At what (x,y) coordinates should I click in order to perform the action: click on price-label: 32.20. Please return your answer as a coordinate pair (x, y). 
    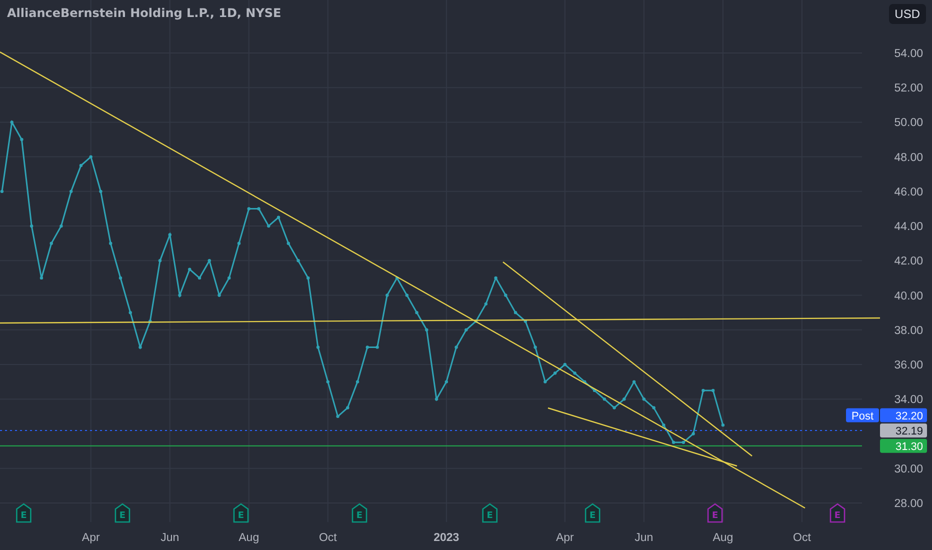
    Looking at the image, I should click on (903, 415).